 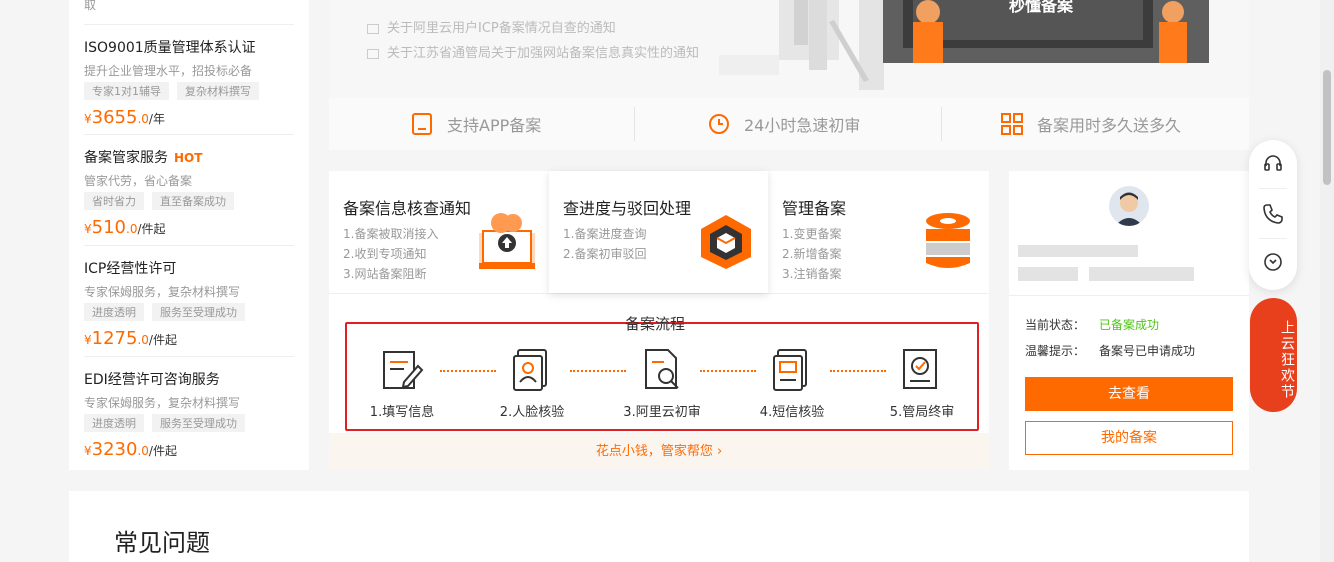 I want to click on flow-title: 备案流程, so click(x=655, y=324).